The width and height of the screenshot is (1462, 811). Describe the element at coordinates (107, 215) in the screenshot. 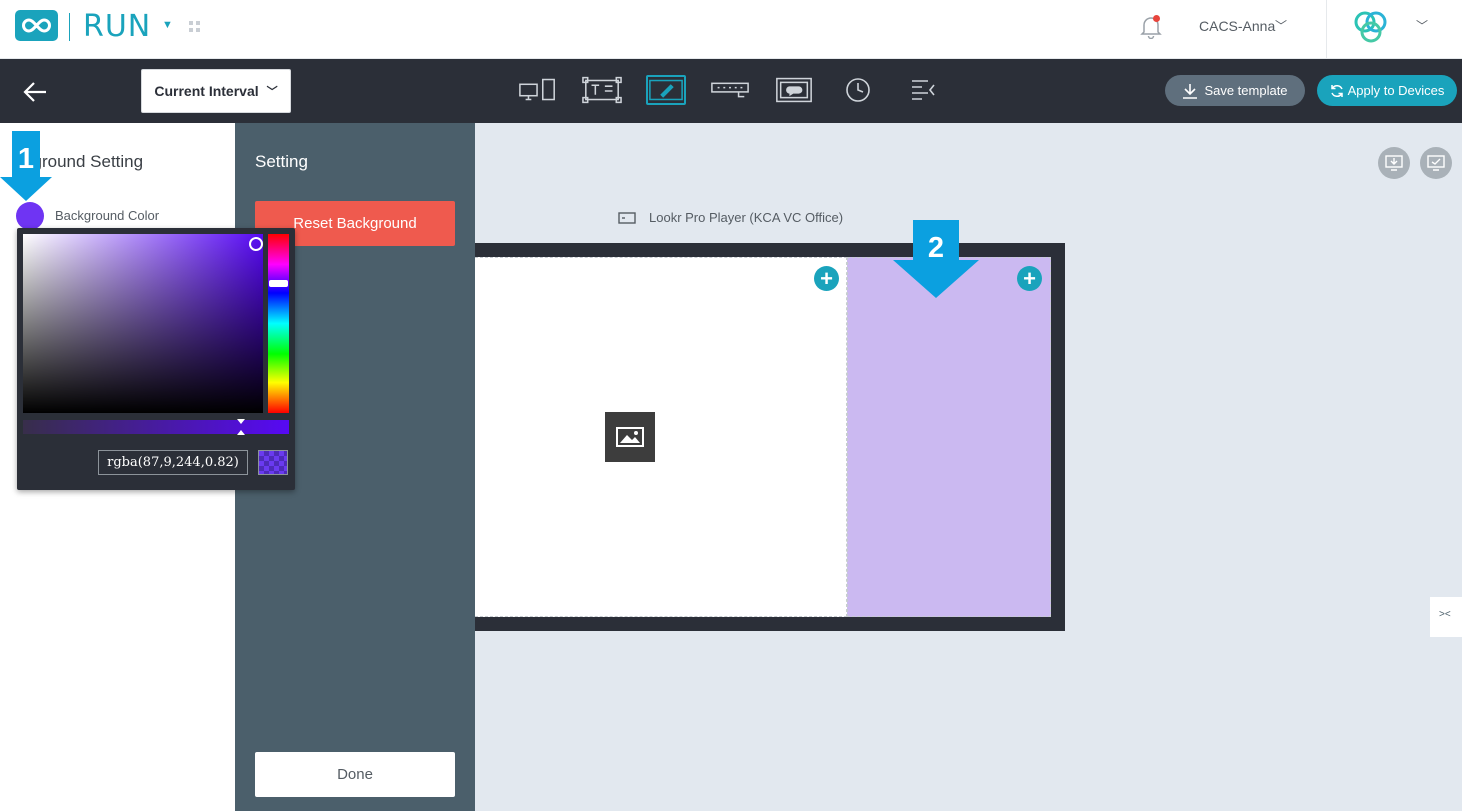

I see `background-color-label: Background Color` at that location.